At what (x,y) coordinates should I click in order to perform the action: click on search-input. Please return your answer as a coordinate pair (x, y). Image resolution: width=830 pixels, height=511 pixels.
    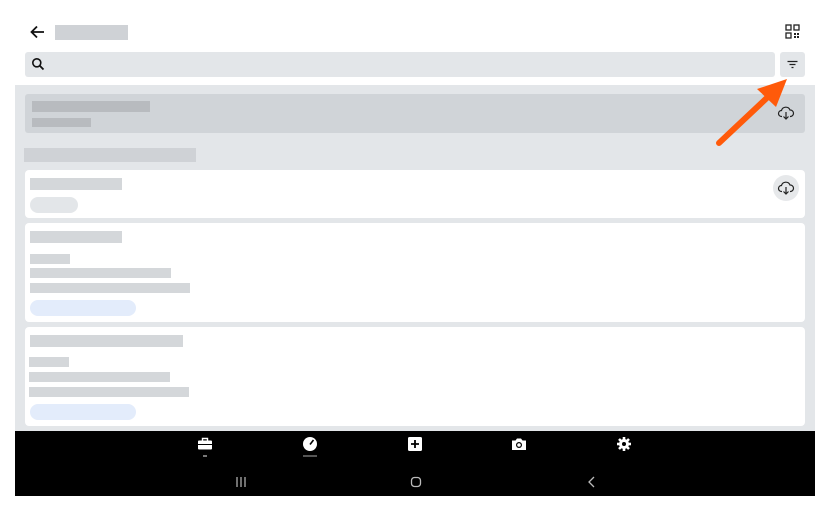
    Looking at the image, I should click on (400, 64).